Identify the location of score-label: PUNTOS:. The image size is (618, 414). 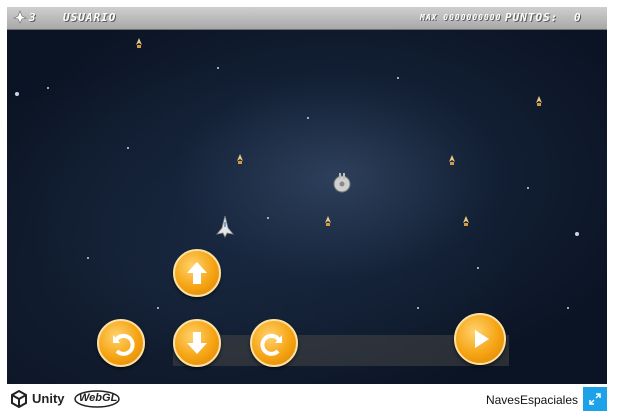
(532, 17).